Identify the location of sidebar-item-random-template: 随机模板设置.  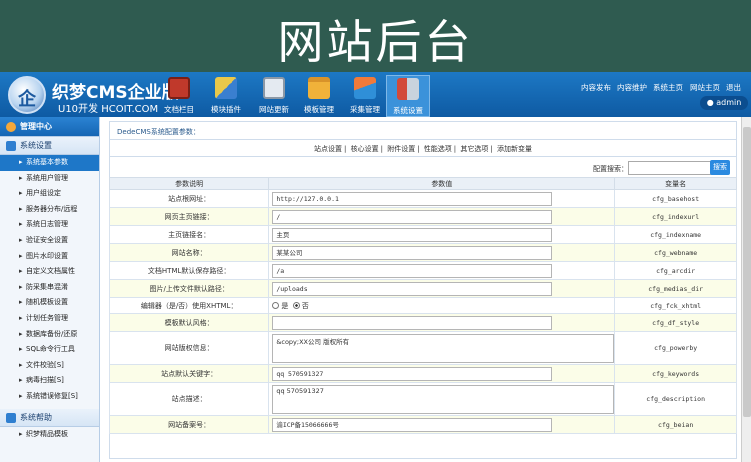
(49, 303).